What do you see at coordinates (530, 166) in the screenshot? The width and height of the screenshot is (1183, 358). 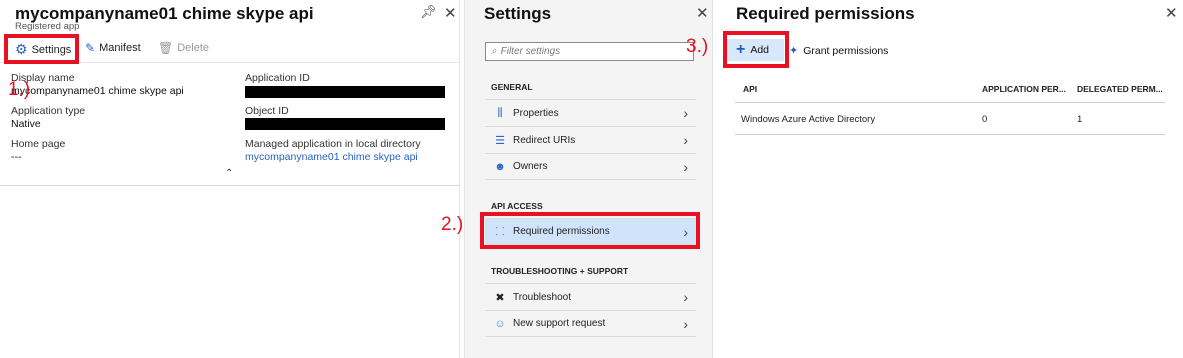 I see `menu-item-label: Owners` at bounding box center [530, 166].